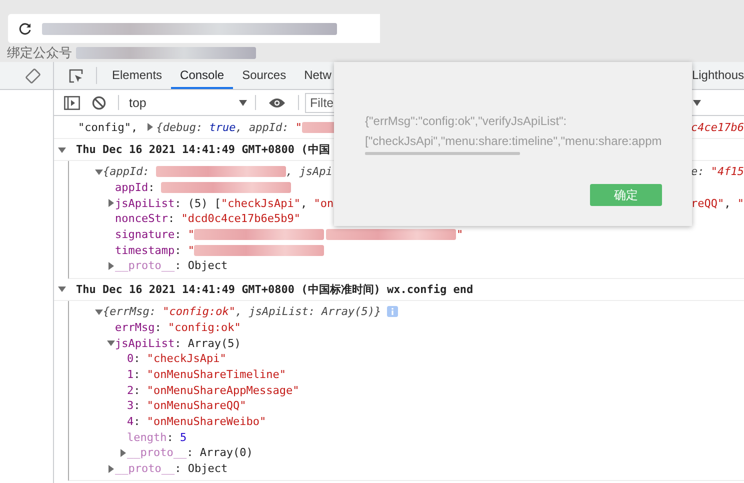  What do you see at coordinates (224, 203) in the screenshot?
I see `console-text: jsApiList: (5) ["checkJsApi", "on` at bounding box center [224, 203].